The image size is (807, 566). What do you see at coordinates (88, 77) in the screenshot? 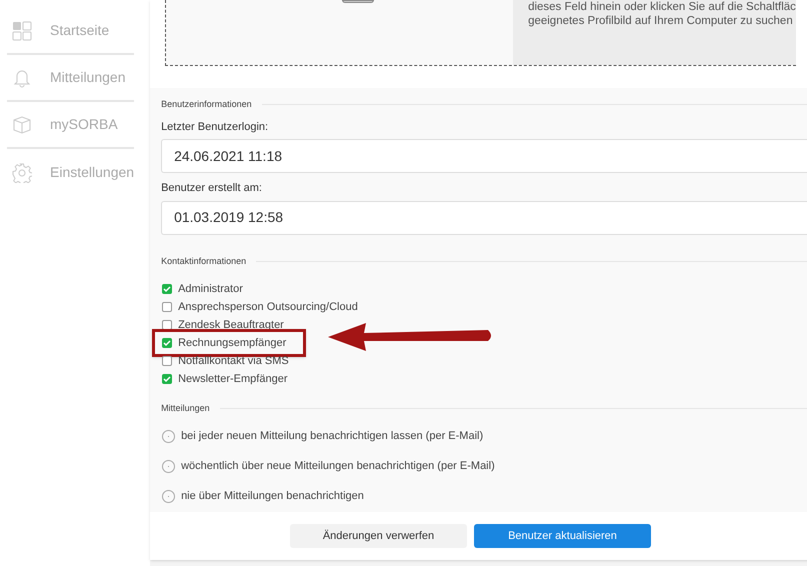
I see `sidebar-item: Mitteilungen` at bounding box center [88, 77].